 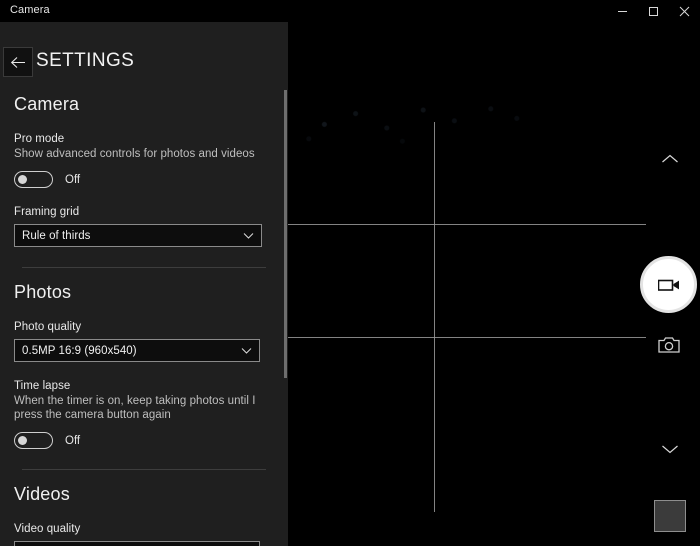 I want to click on setting-video-quality: Video quality 720p 16:9 30fps, so click(x=144, y=534).